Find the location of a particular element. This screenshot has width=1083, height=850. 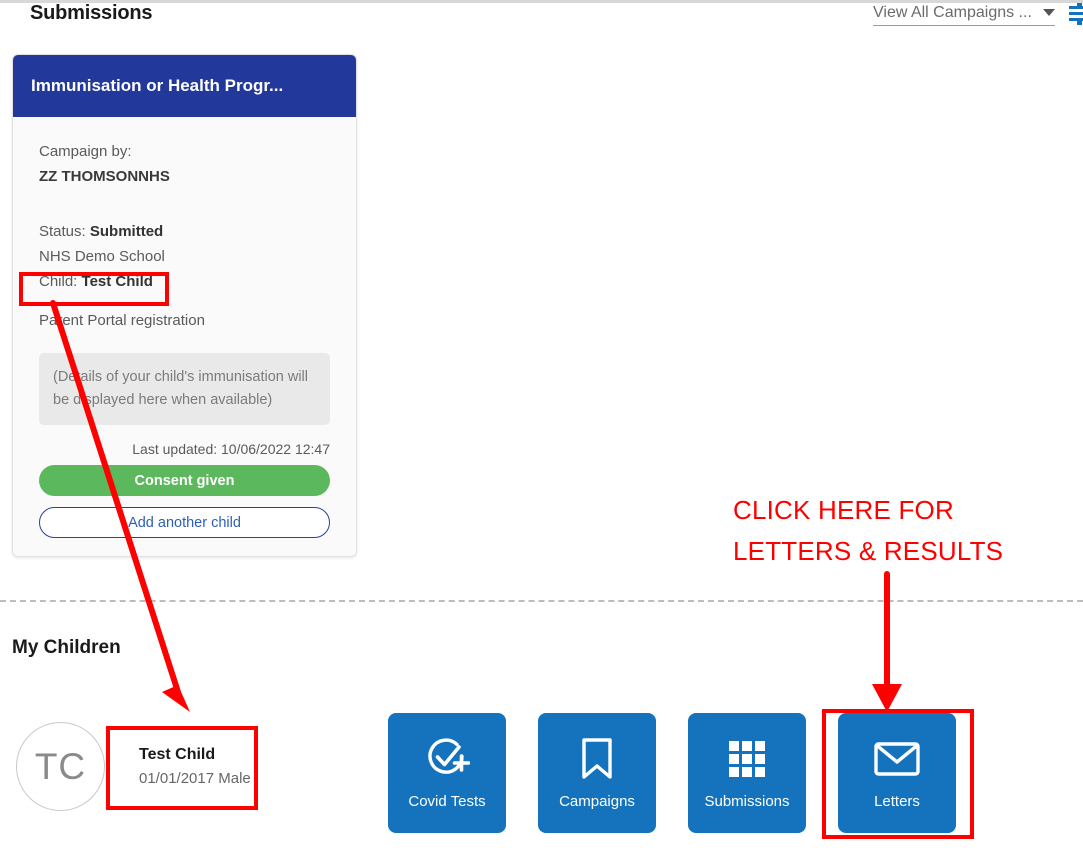

tile-letters: Letters is located at coordinates (897, 773).